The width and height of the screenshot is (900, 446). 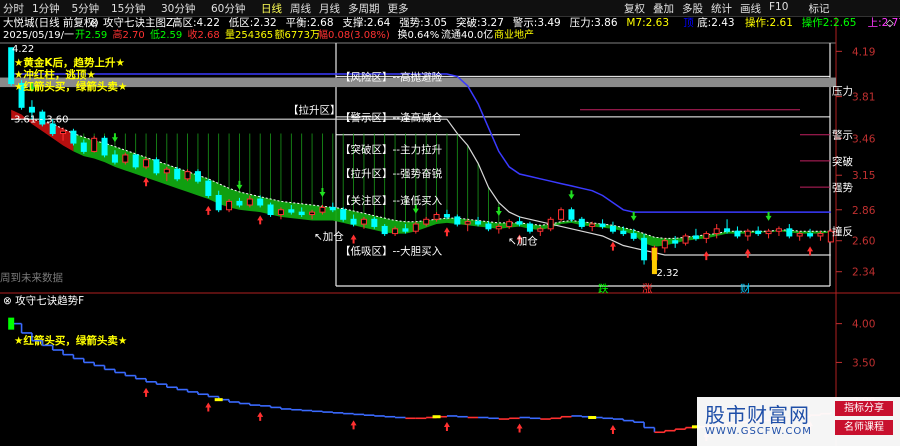 What do you see at coordinates (514, 34) in the screenshot?
I see `quote-item: 商业地产` at bounding box center [514, 34].